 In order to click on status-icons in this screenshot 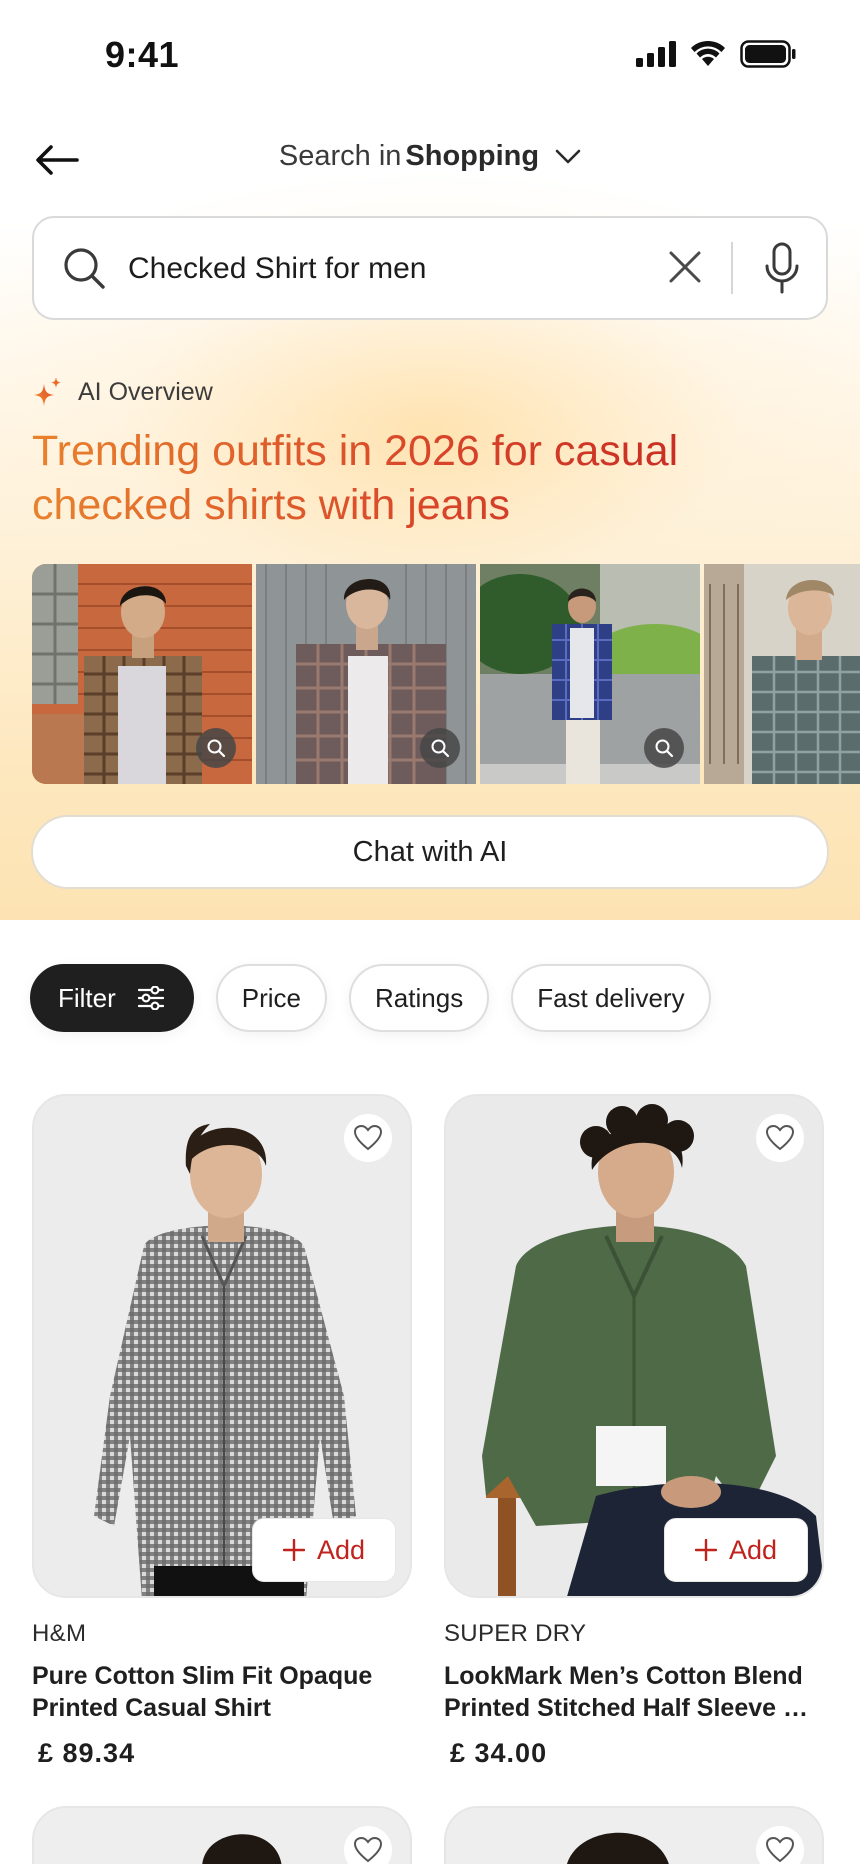, I will do `click(716, 54)`.